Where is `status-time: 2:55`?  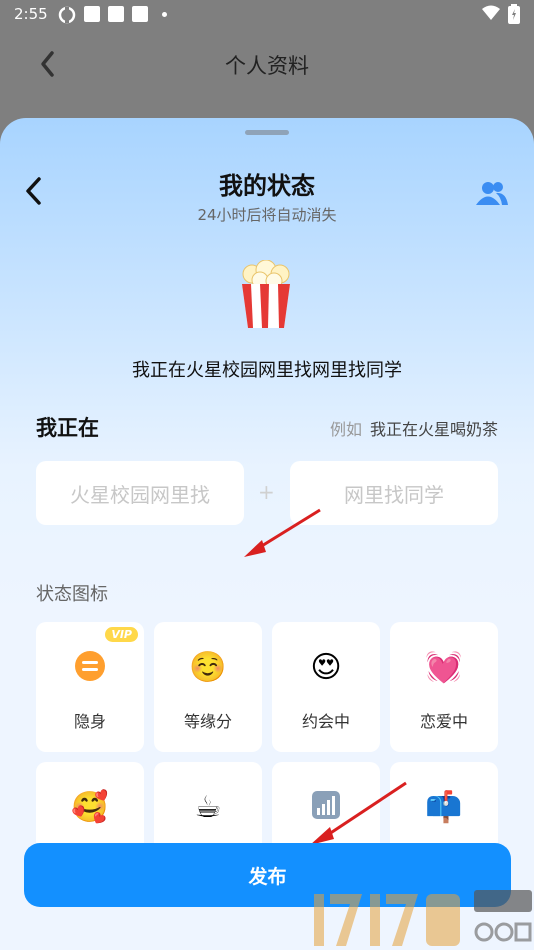 status-time: 2:55 is located at coordinates (31, 14).